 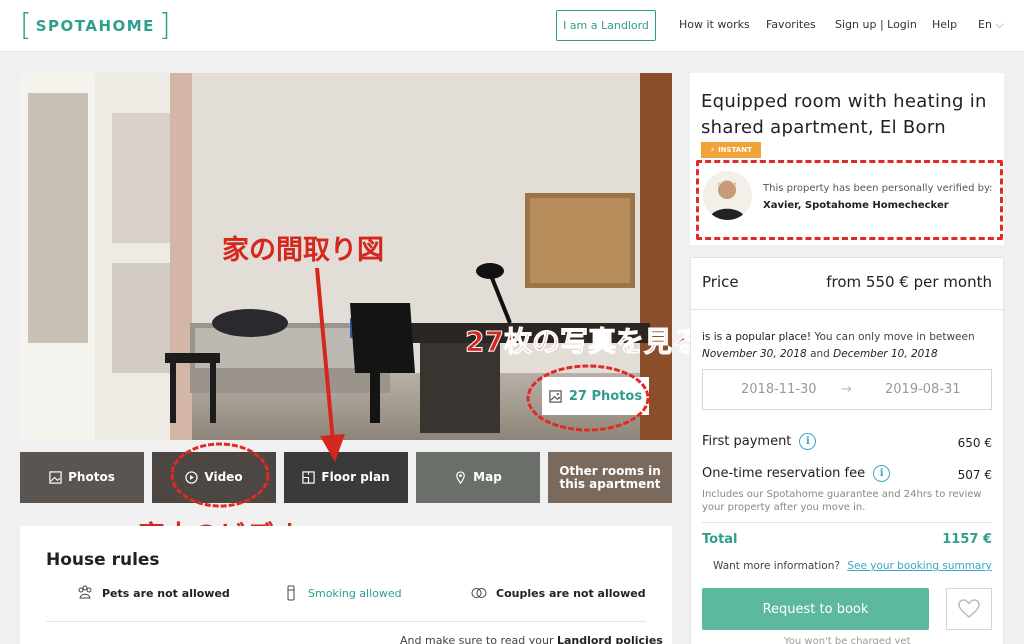 I want to click on more-info-text: Want more information?, so click(x=776, y=566).